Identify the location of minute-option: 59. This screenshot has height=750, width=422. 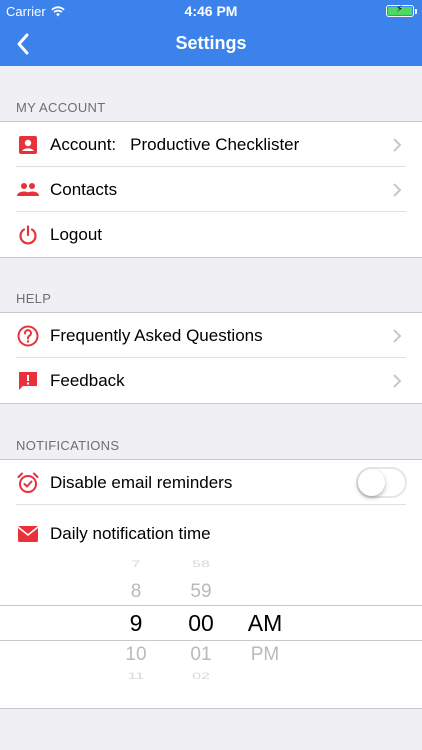
(201, 592).